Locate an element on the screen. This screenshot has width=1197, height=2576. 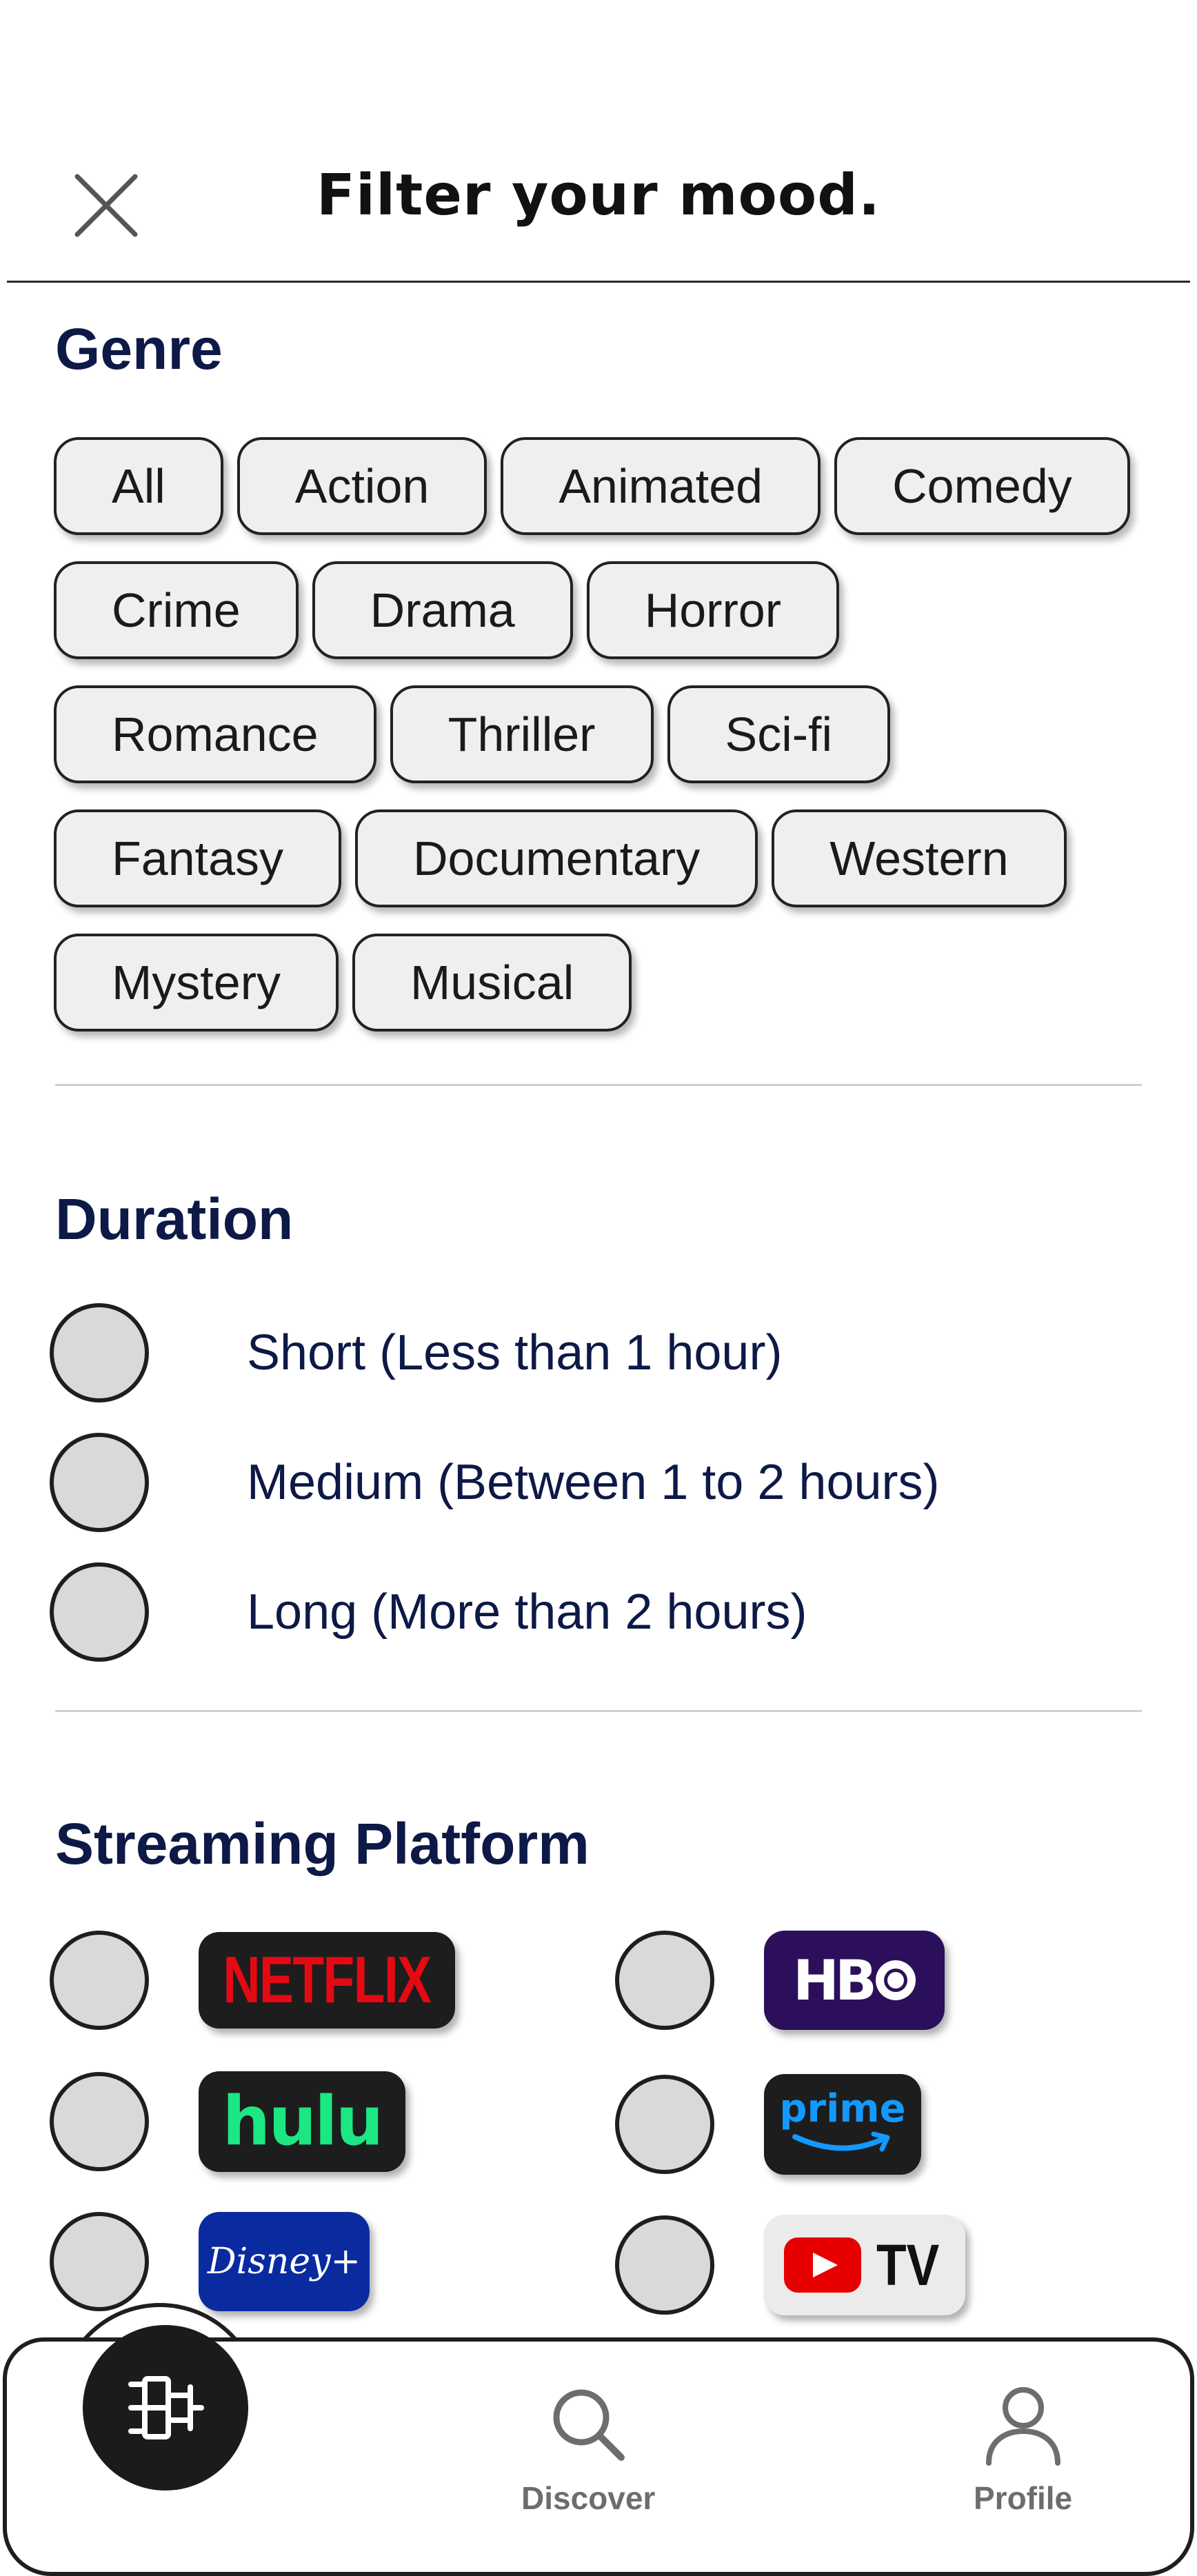
youtube-tv-logo: TV is located at coordinates (864, 2265).